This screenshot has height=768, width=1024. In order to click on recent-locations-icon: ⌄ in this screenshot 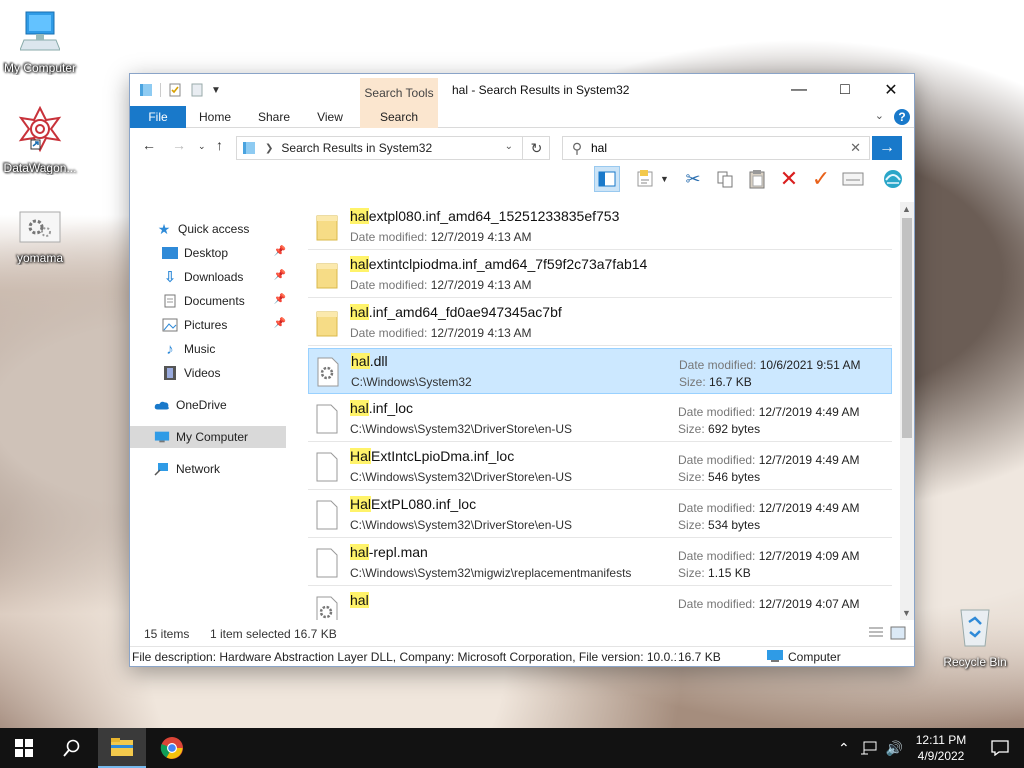, I will do `click(202, 146)`.